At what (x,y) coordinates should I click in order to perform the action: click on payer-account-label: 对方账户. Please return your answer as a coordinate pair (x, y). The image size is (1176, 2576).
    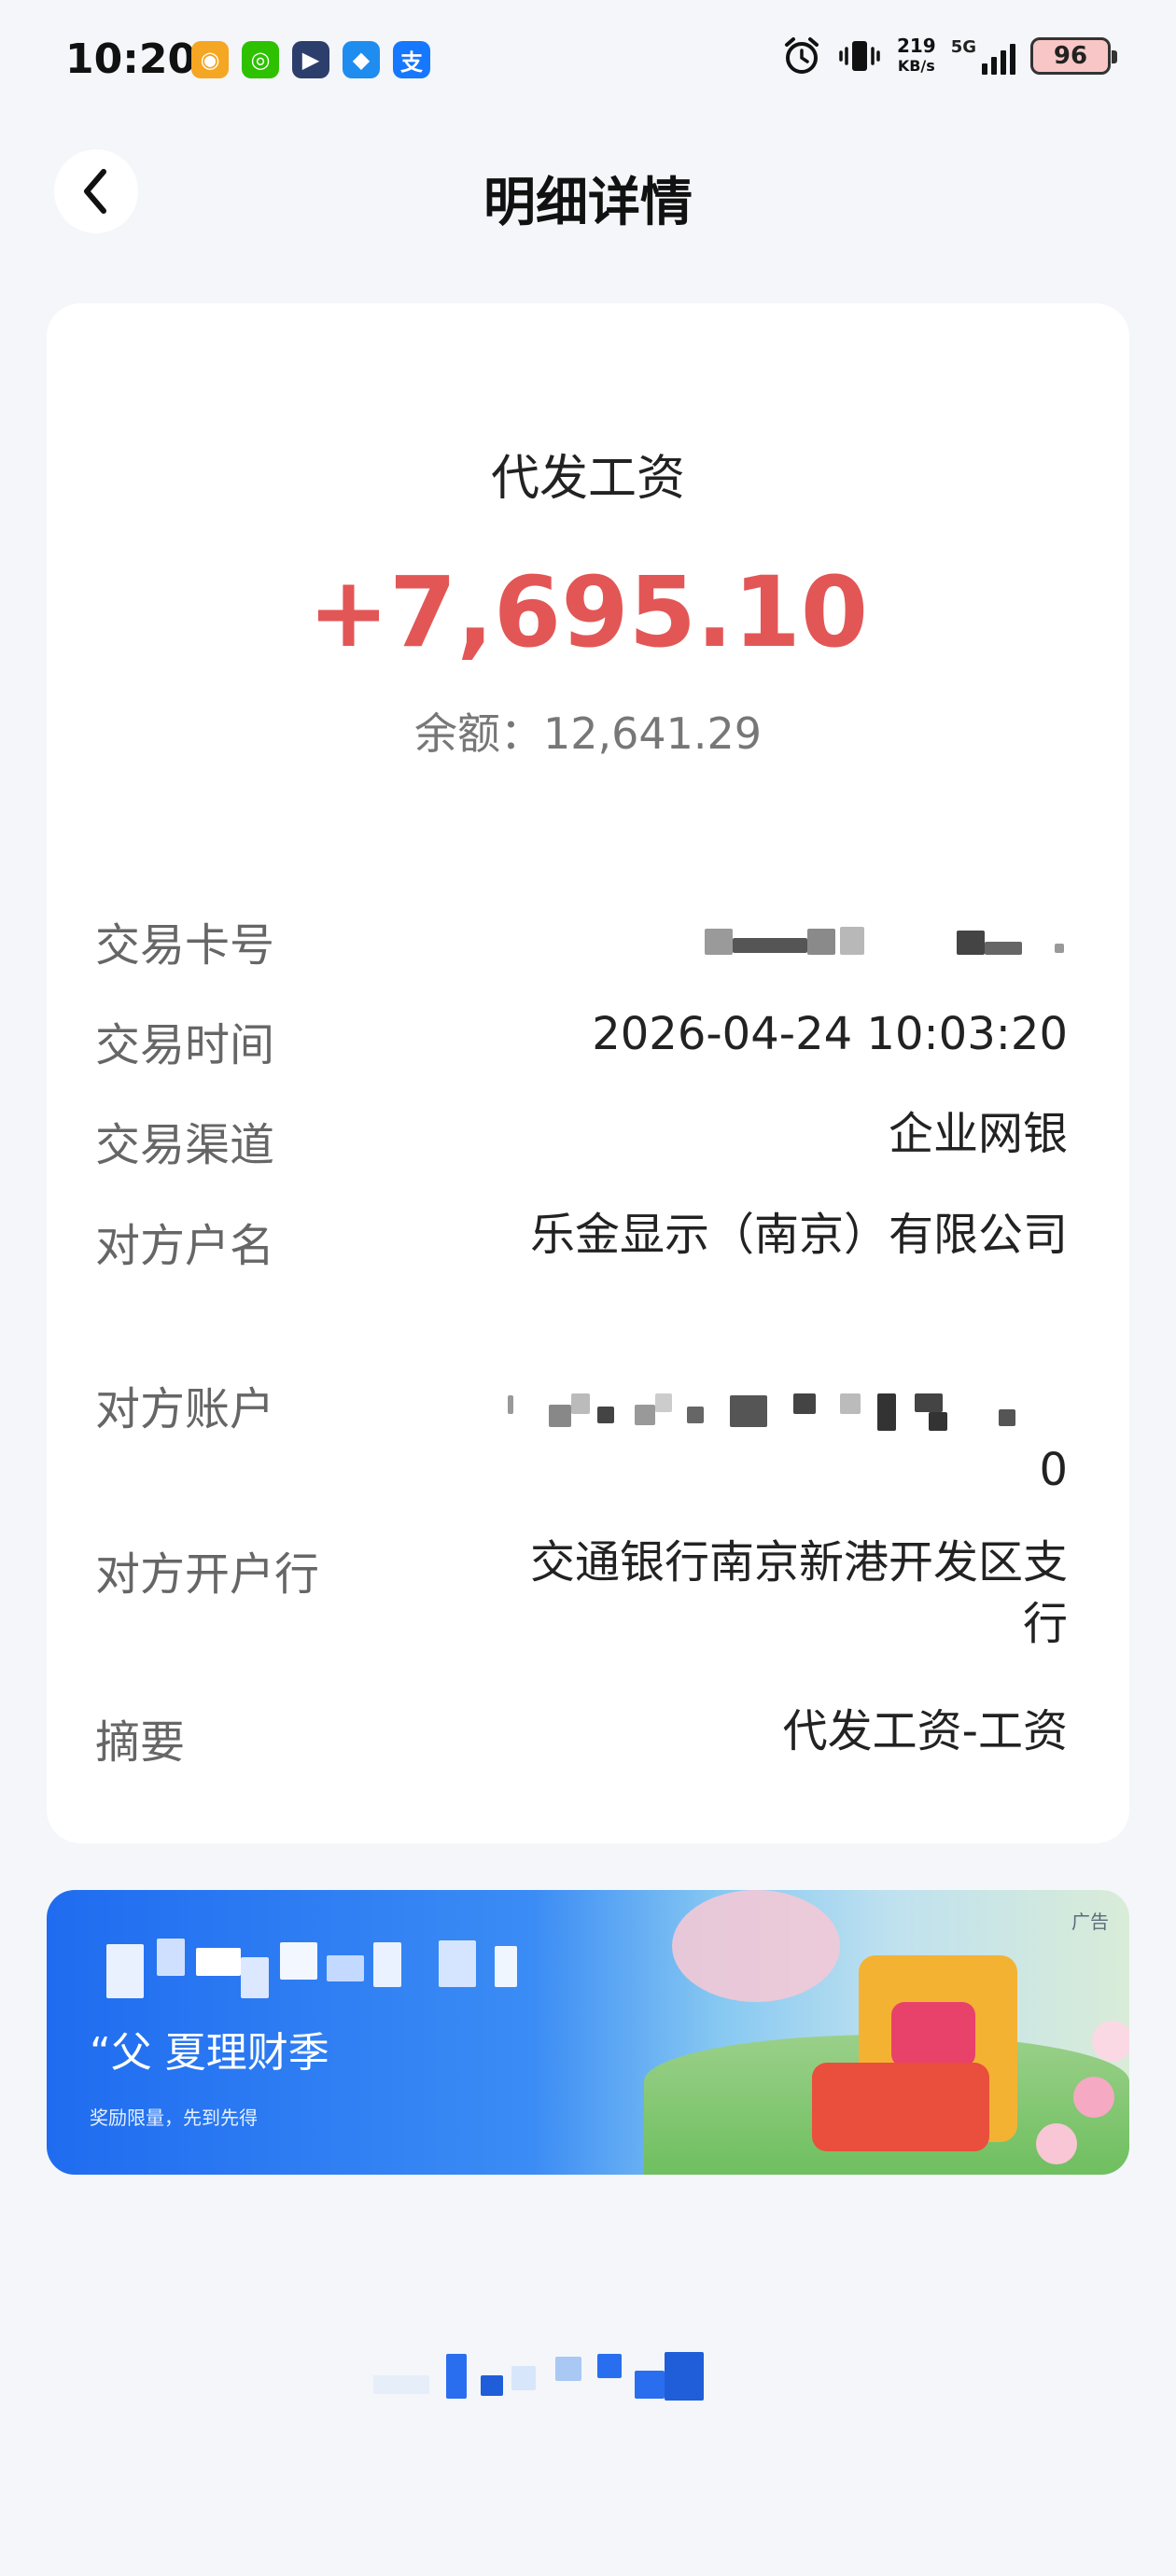
    Looking at the image, I should click on (185, 1409).